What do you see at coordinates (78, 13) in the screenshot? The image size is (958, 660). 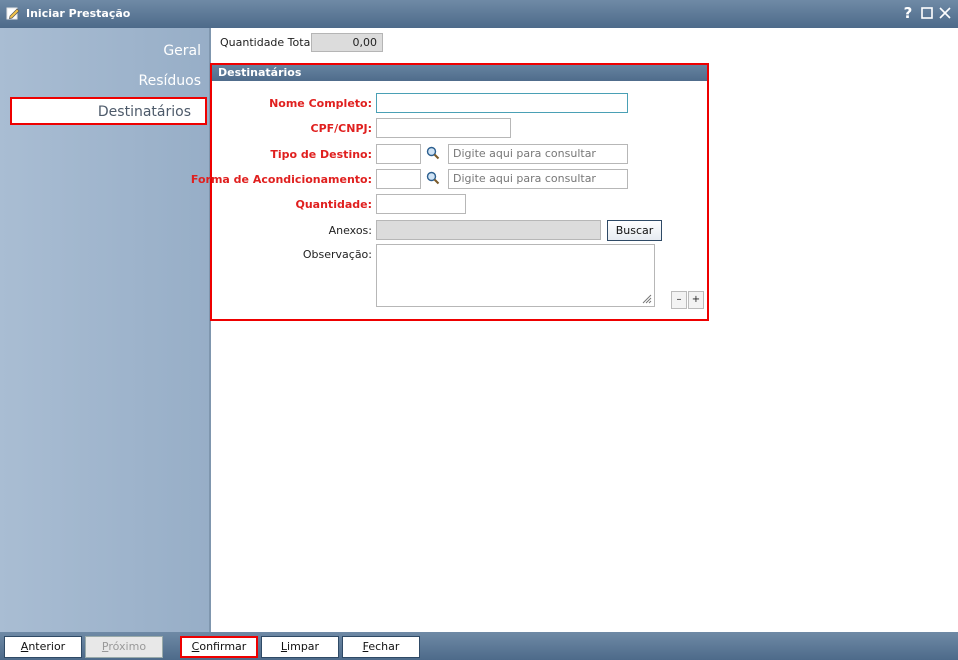 I see `window-title: Iniciar Prestação` at bounding box center [78, 13].